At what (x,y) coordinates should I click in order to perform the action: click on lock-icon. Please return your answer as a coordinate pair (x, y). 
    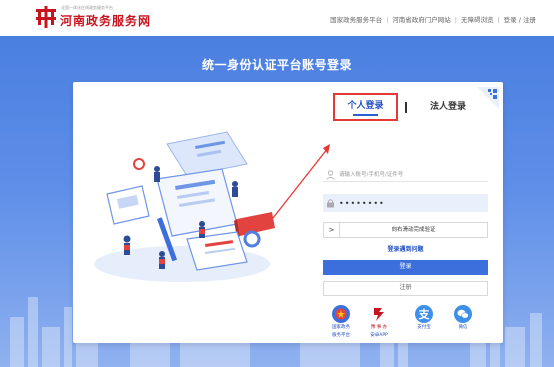
    Looking at the image, I should click on (330, 203).